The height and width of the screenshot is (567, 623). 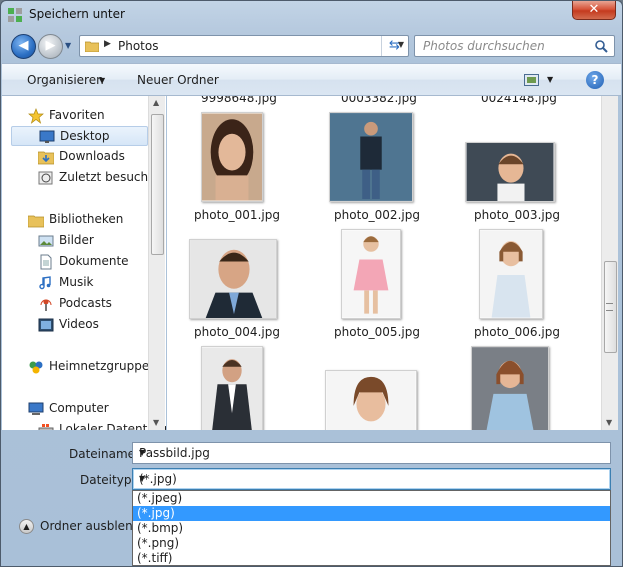 What do you see at coordinates (609, 307) in the screenshot?
I see `scrollbar-grip-icon` at bounding box center [609, 307].